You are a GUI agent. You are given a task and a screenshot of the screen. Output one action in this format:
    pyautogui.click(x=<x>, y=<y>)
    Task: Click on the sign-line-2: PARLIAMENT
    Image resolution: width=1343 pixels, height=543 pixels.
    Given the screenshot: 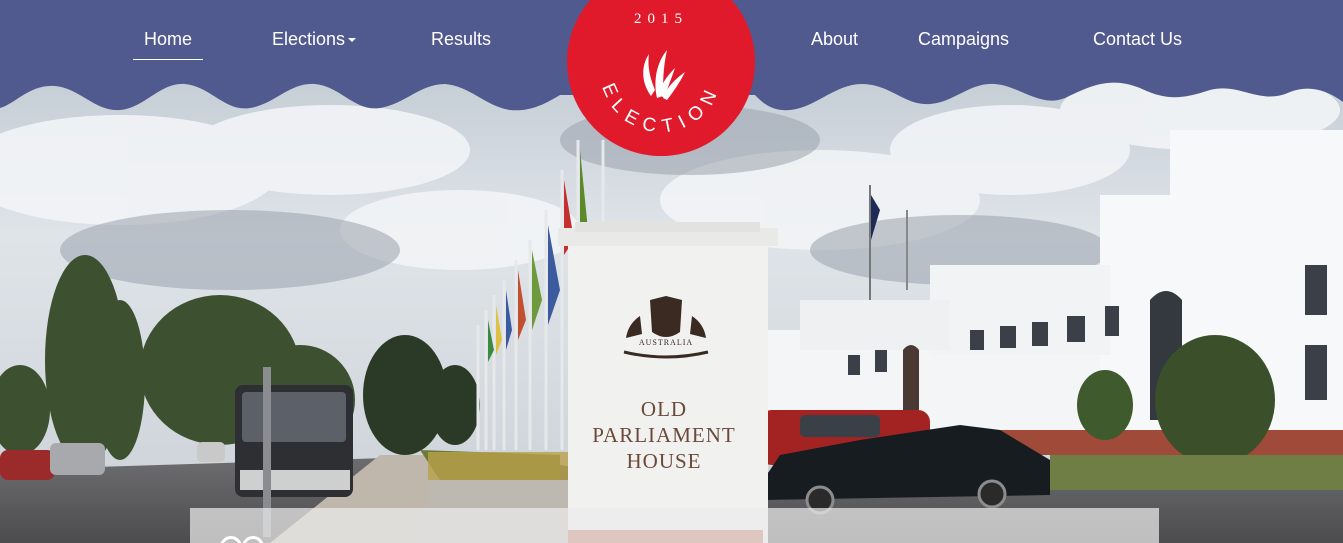 What is the action you would take?
    pyautogui.click(x=664, y=435)
    